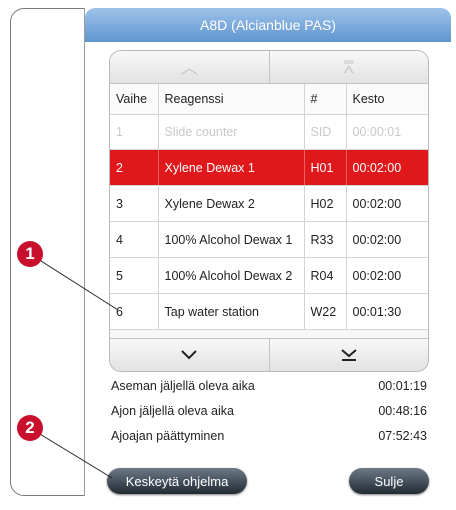 The image size is (456, 510). Describe the element at coordinates (230, 311) in the screenshot. I see `cell-reagent: Tap water station` at that location.